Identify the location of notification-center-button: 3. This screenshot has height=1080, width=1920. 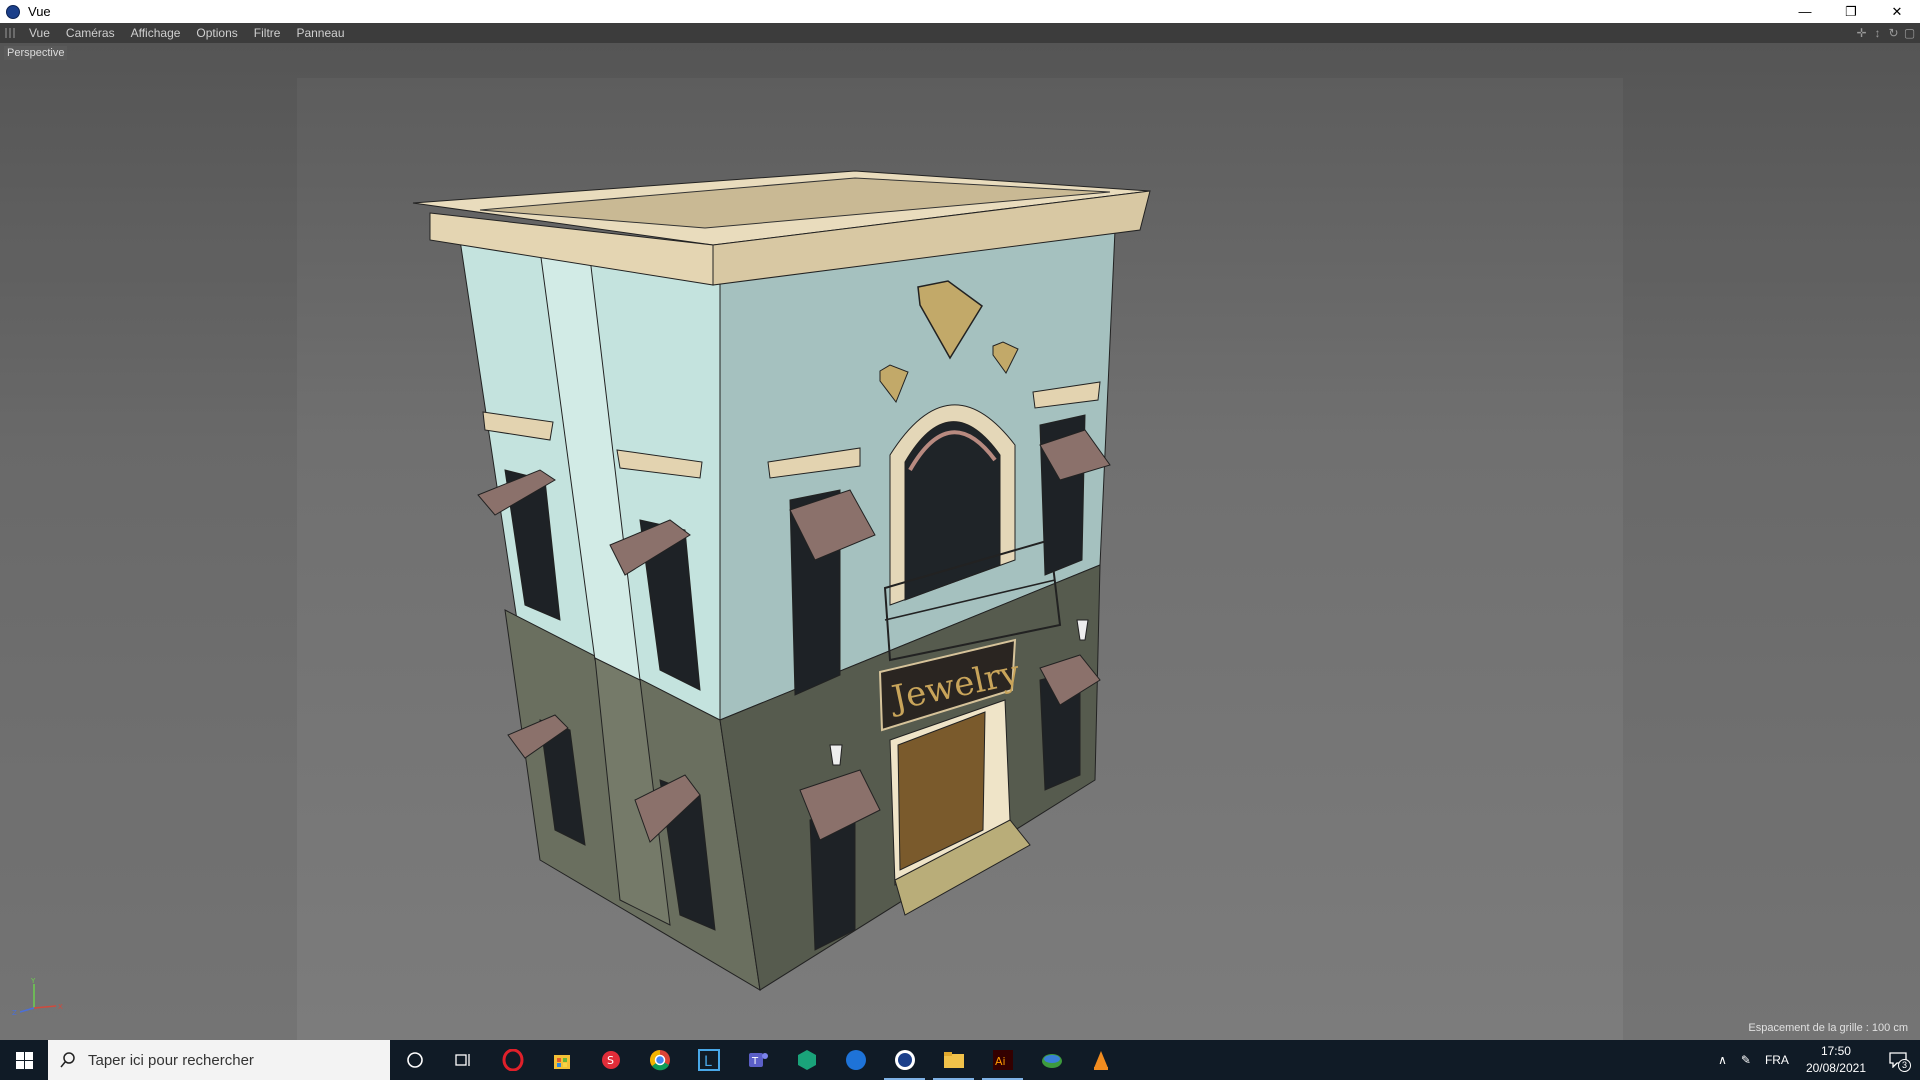
(1898, 1060).